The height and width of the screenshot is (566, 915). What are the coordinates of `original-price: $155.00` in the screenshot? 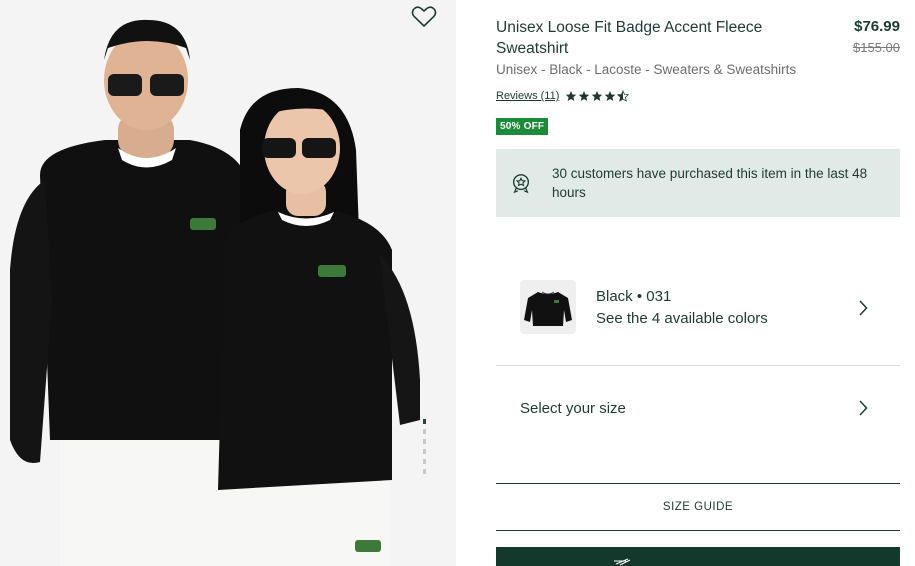 It's located at (876, 47).